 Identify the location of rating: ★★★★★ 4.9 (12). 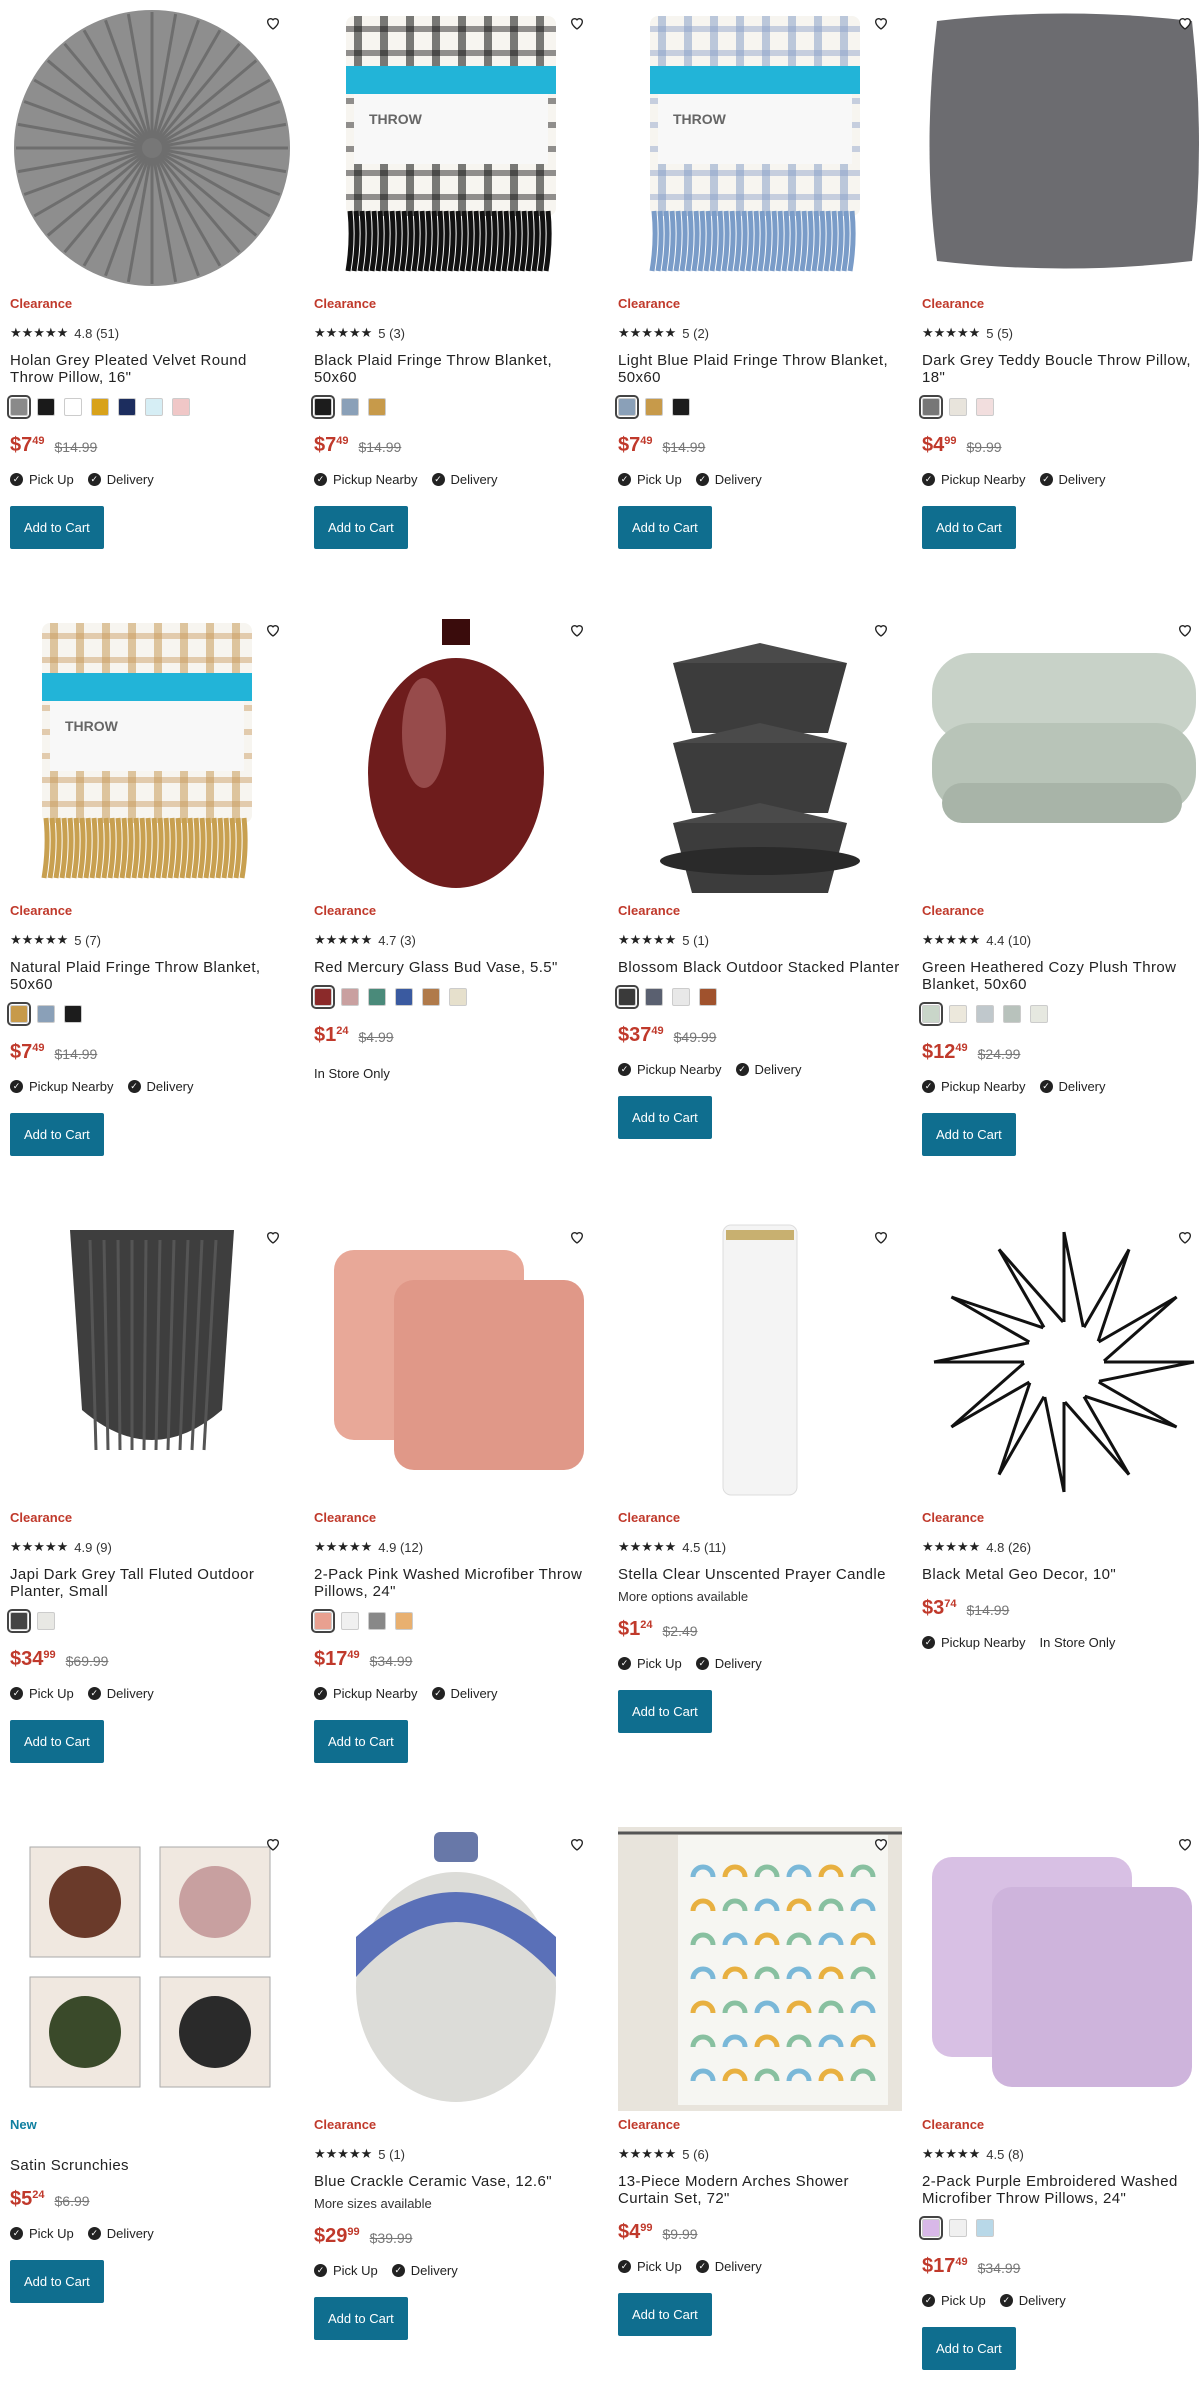
(456, 1547).